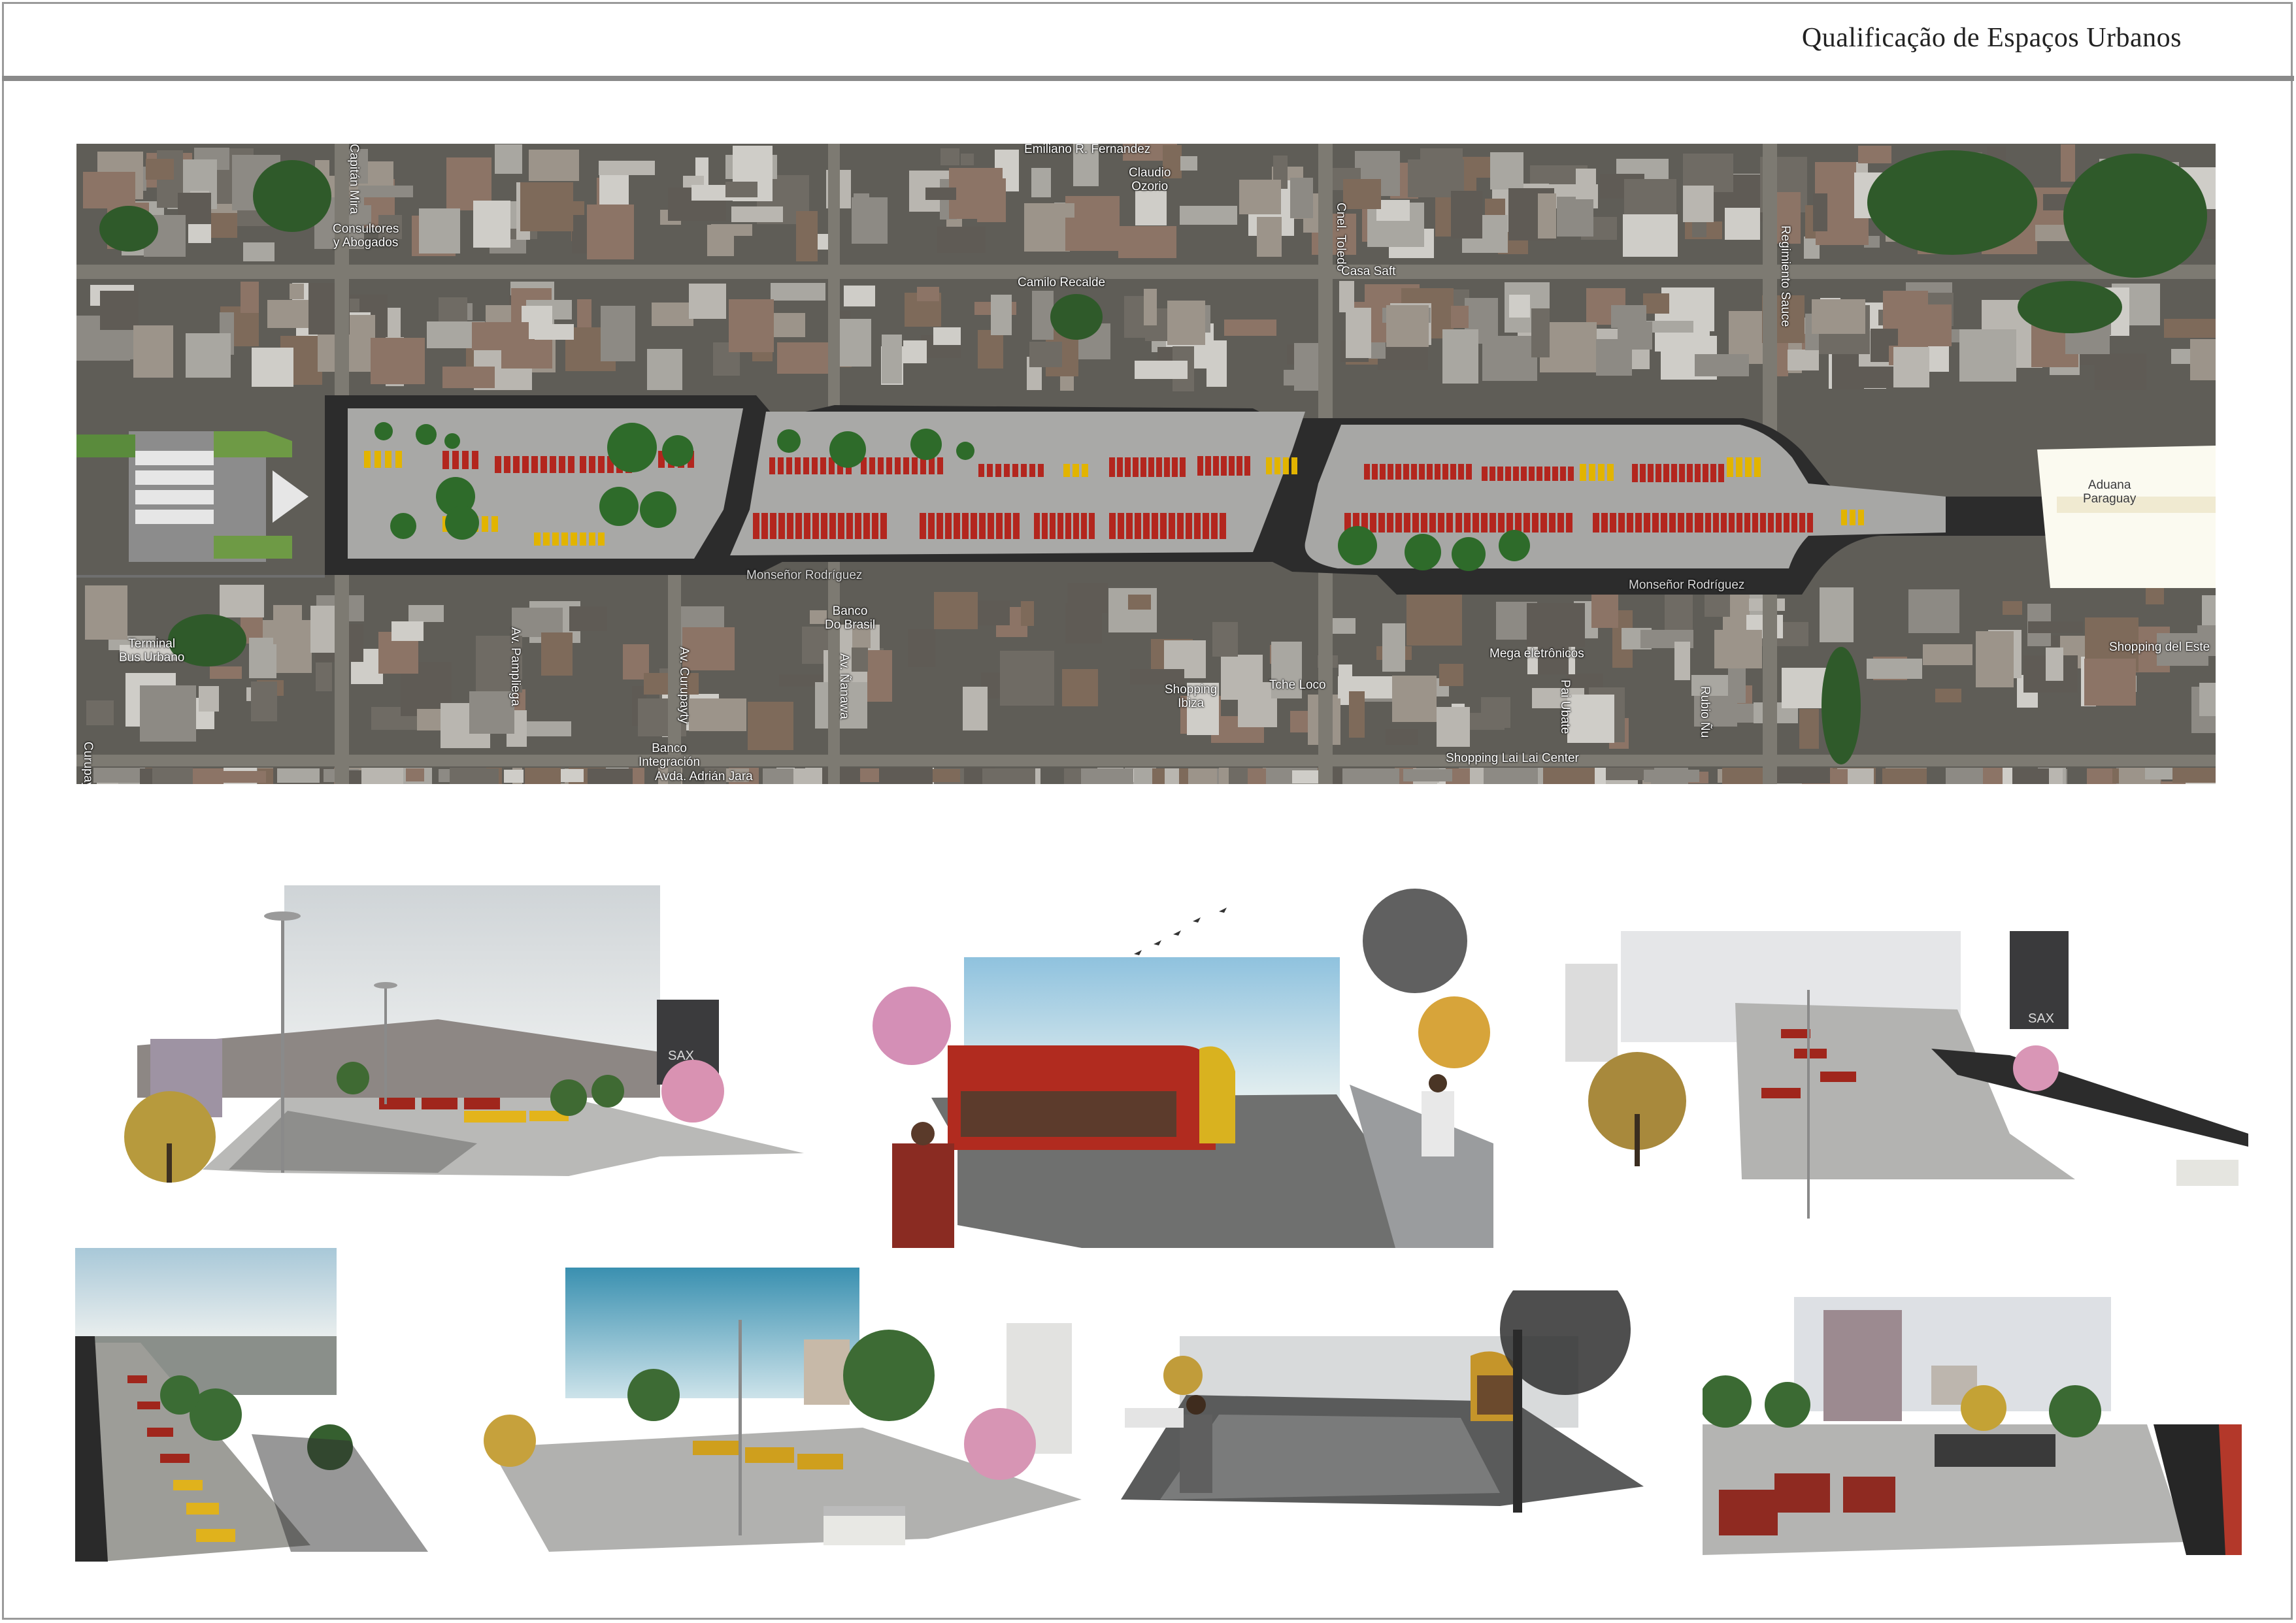 This screenshot has height=1623, width=2296. I want to click on header-divider, so click(1148, 78).